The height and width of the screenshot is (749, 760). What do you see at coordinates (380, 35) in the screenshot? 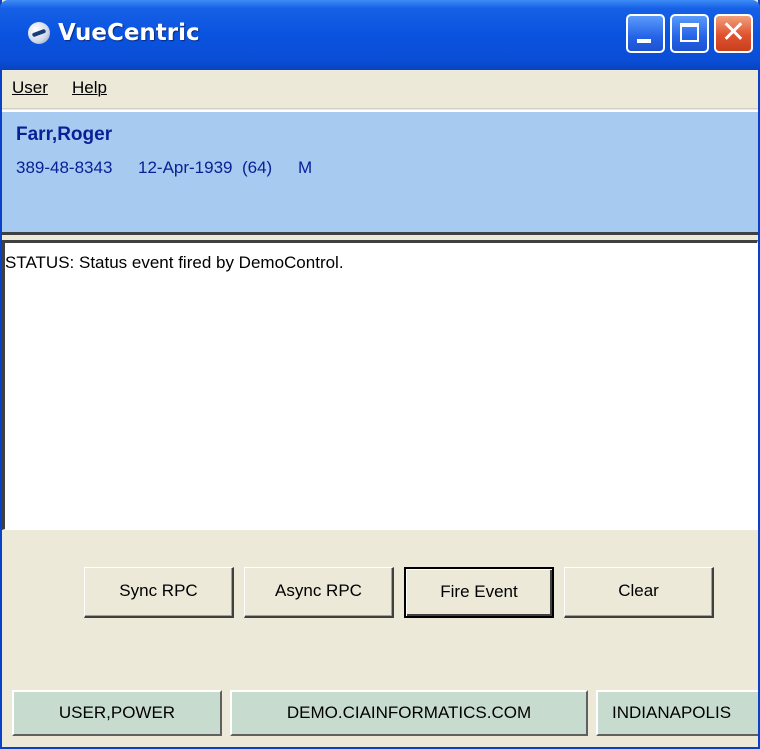
I see `title-bar: VueCentric ✕` at bounding box center [380, 35].